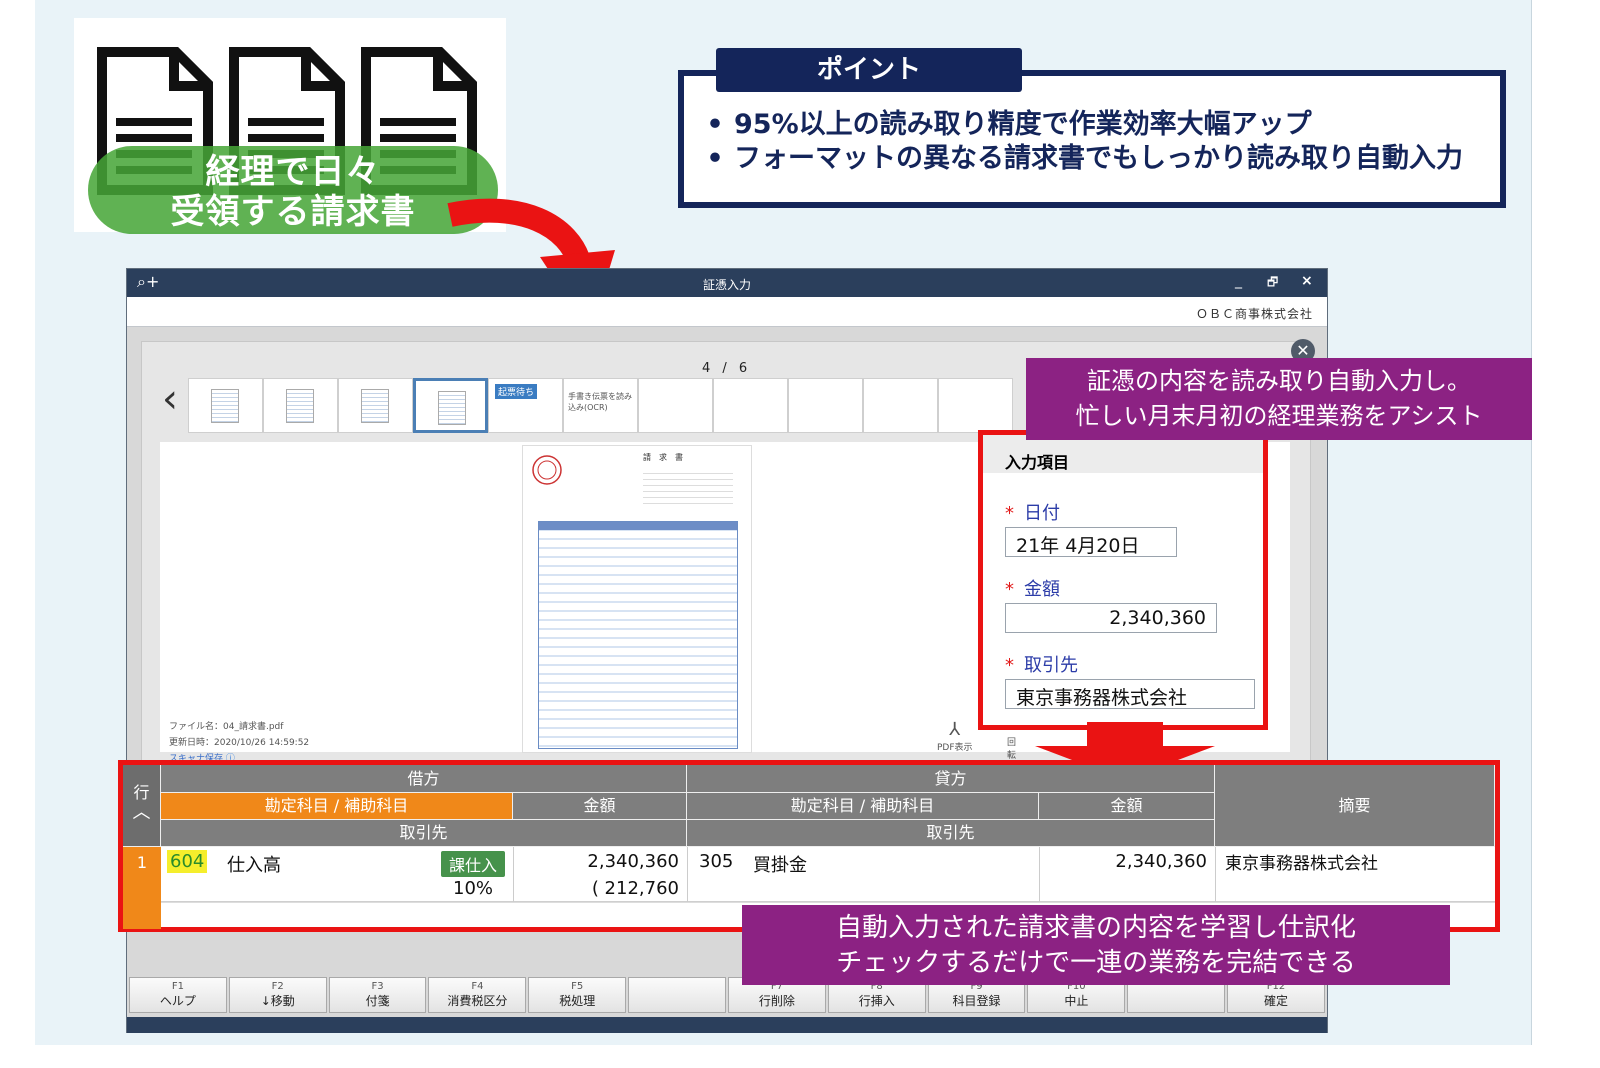  I want to click on debit-account-name: 仕入高, so click(254, 864).